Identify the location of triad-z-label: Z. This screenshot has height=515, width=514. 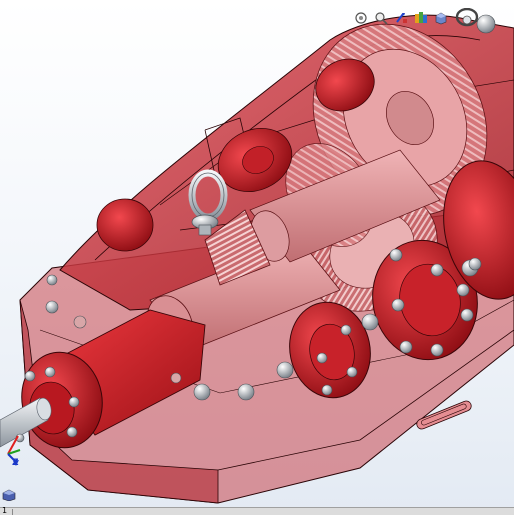
(15, 463).